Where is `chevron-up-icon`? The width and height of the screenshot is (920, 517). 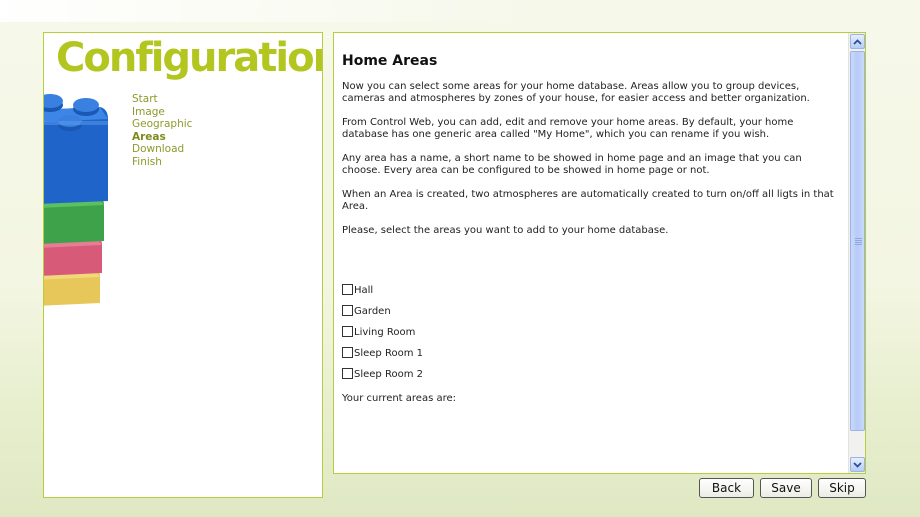 chevron-up-icon is located at coordinates (857, 41).